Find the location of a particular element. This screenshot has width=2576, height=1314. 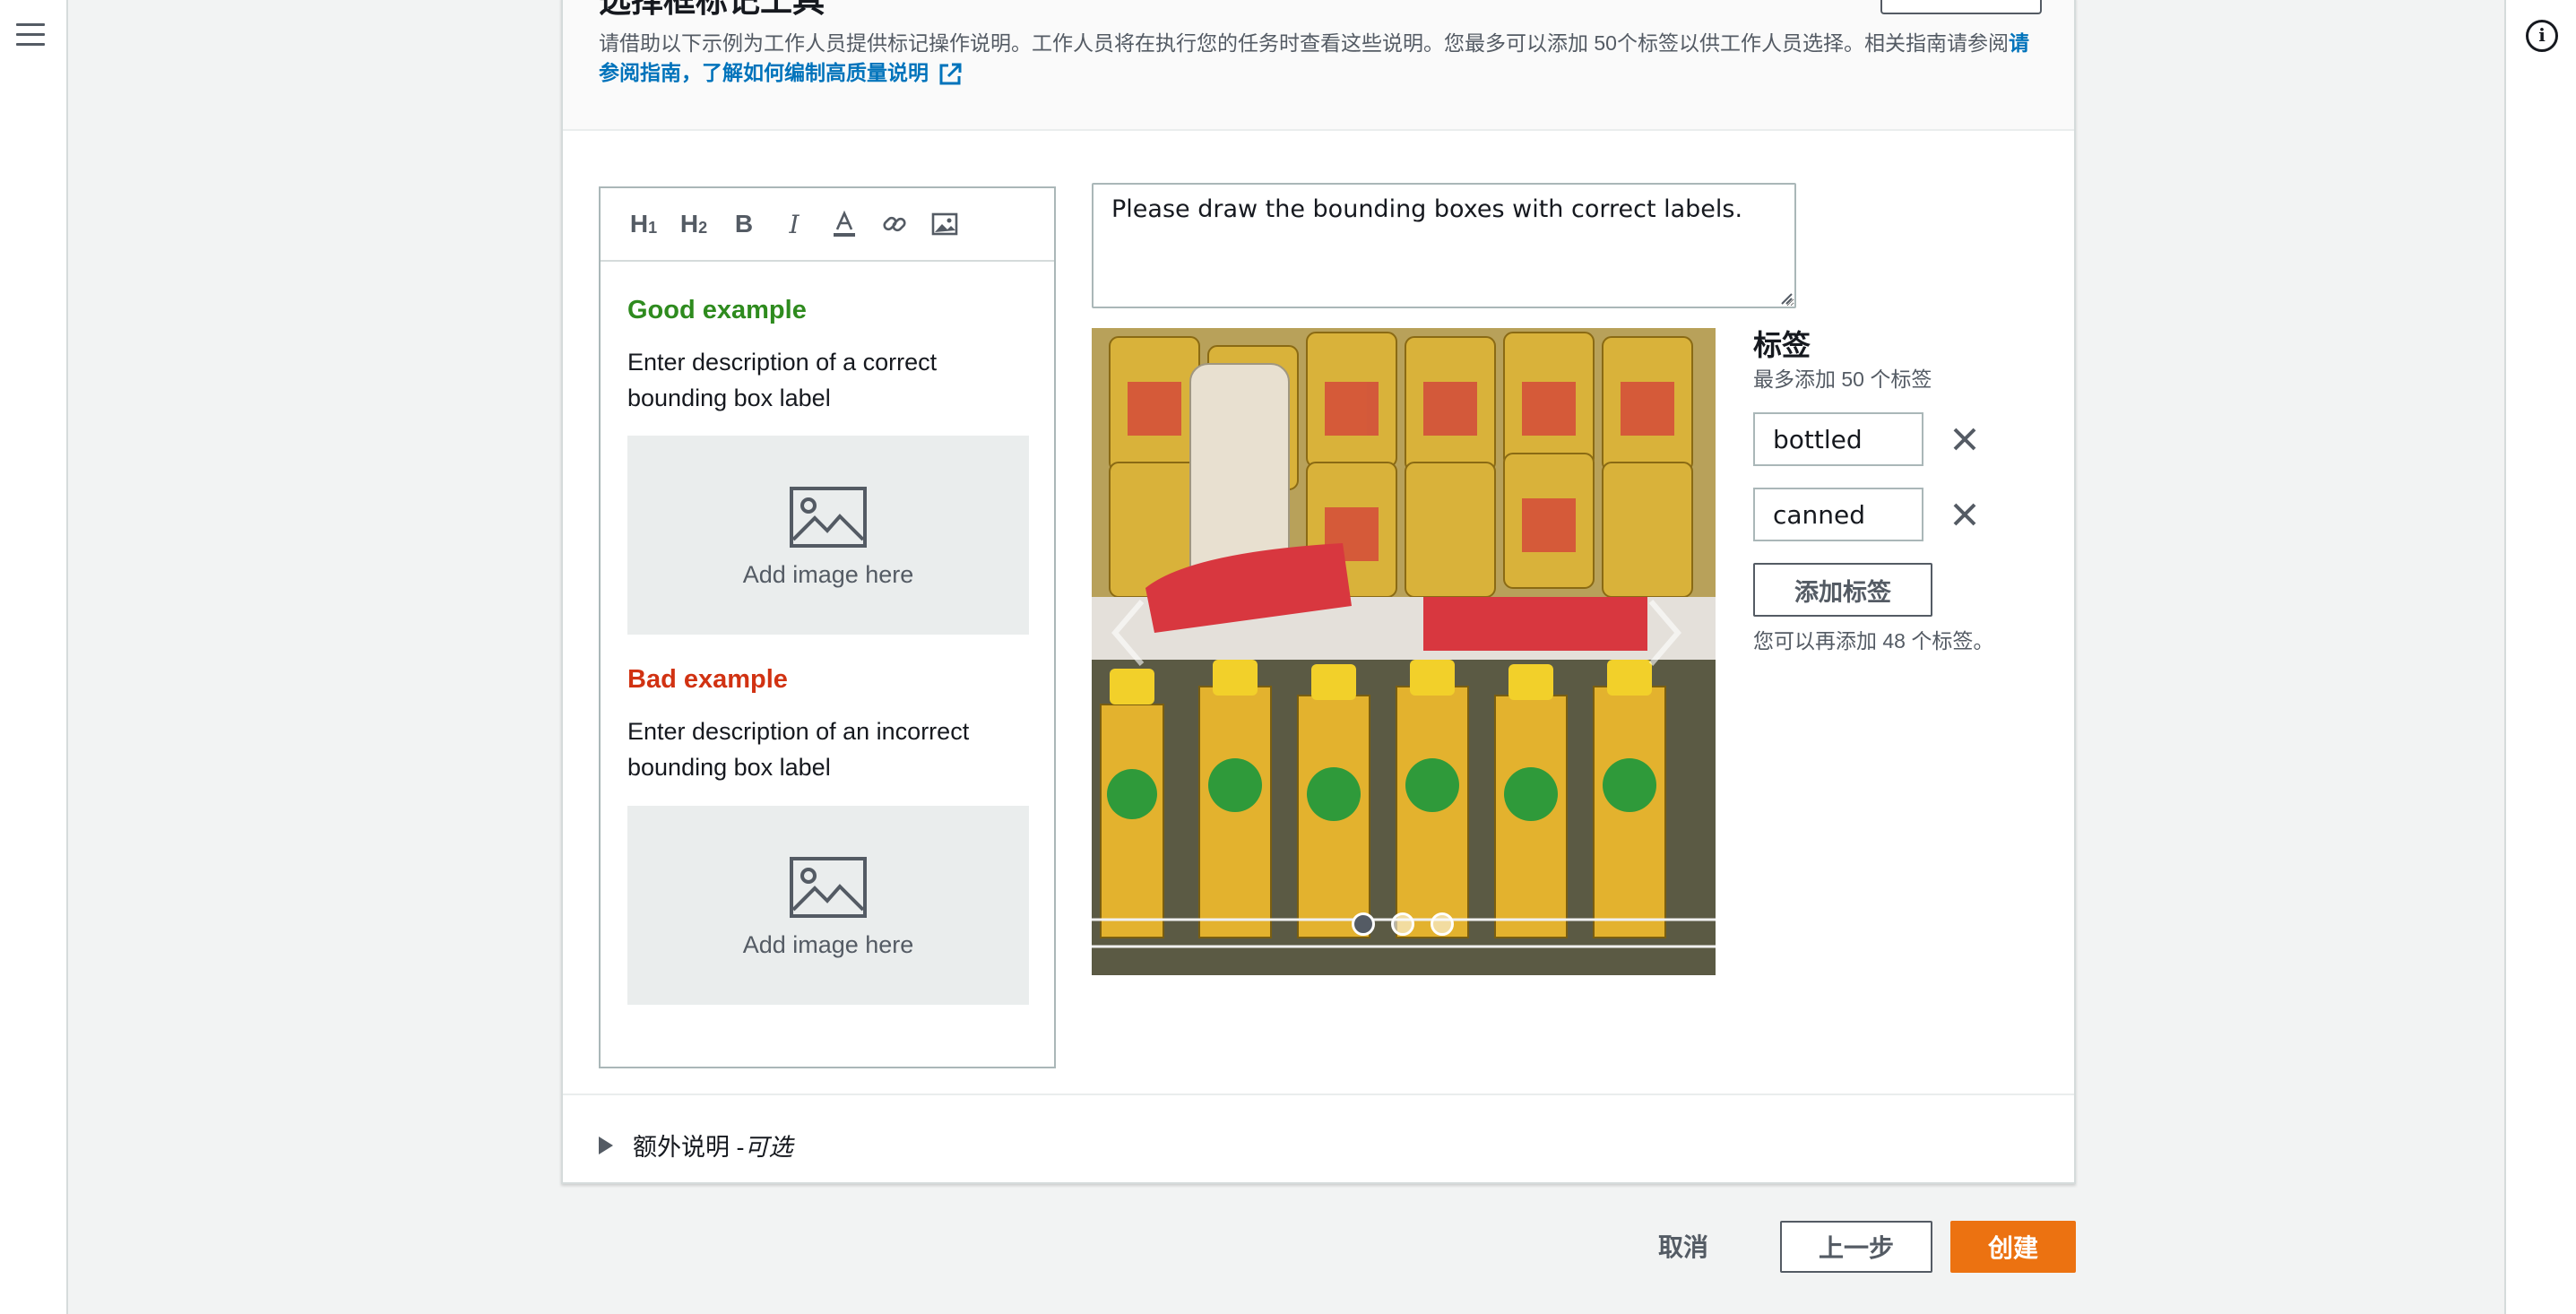

preview-button is located at coordinates (1961, 7).